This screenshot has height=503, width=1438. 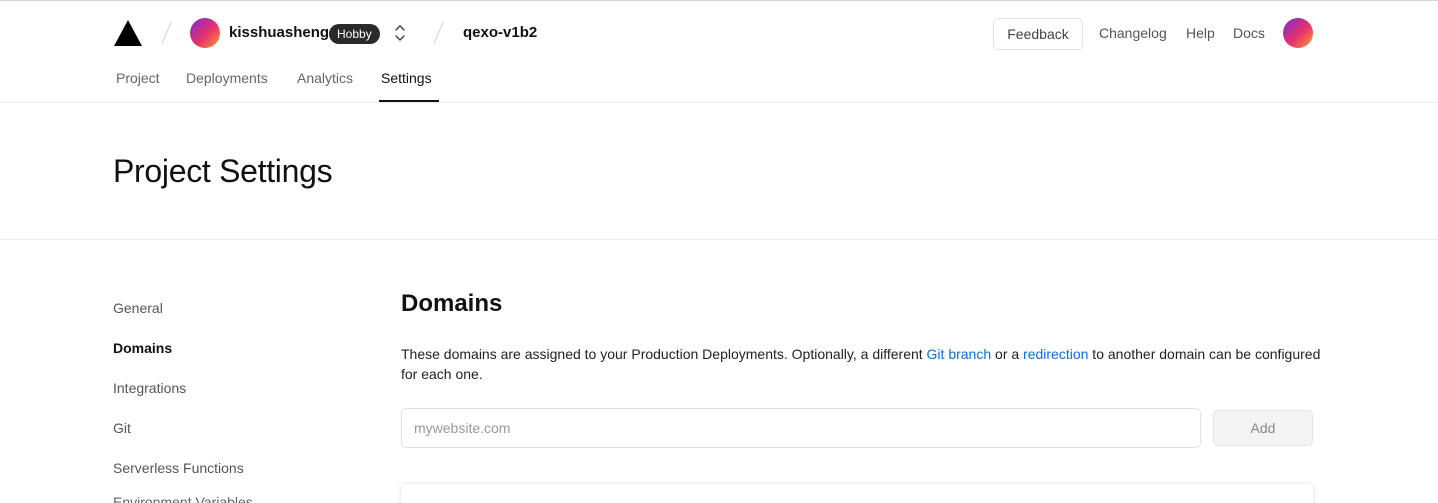 I want to click on tab-analytics: Analytics, so click(x=325, y=78).